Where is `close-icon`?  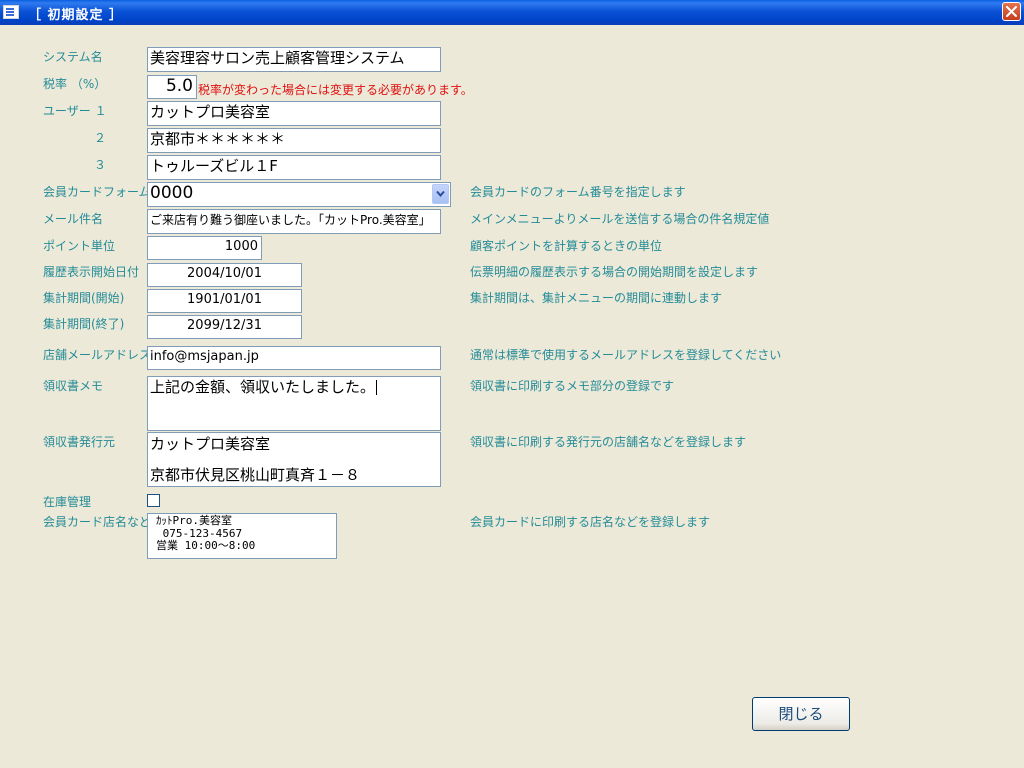 close-icon is located at coordinates (1011, 11).